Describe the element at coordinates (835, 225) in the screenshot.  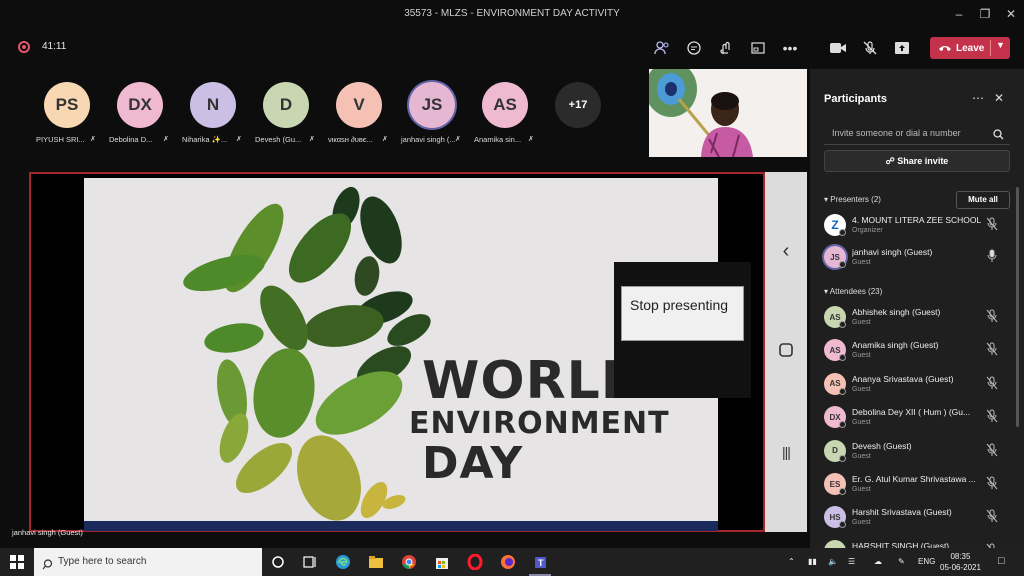
I see `participant-row-avatar: Z` at that location.